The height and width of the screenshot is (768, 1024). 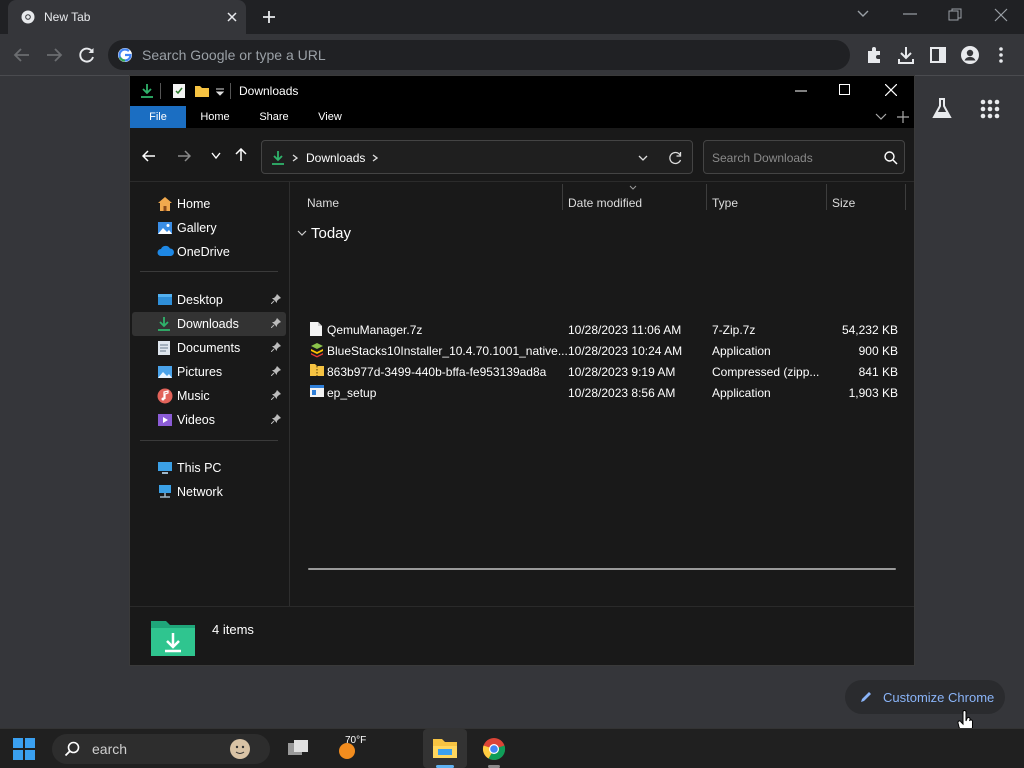 What do you see at coordinates (942, 109) in the screenshot?
I see `labs-flask-icon` at bounding box center [942, 109].